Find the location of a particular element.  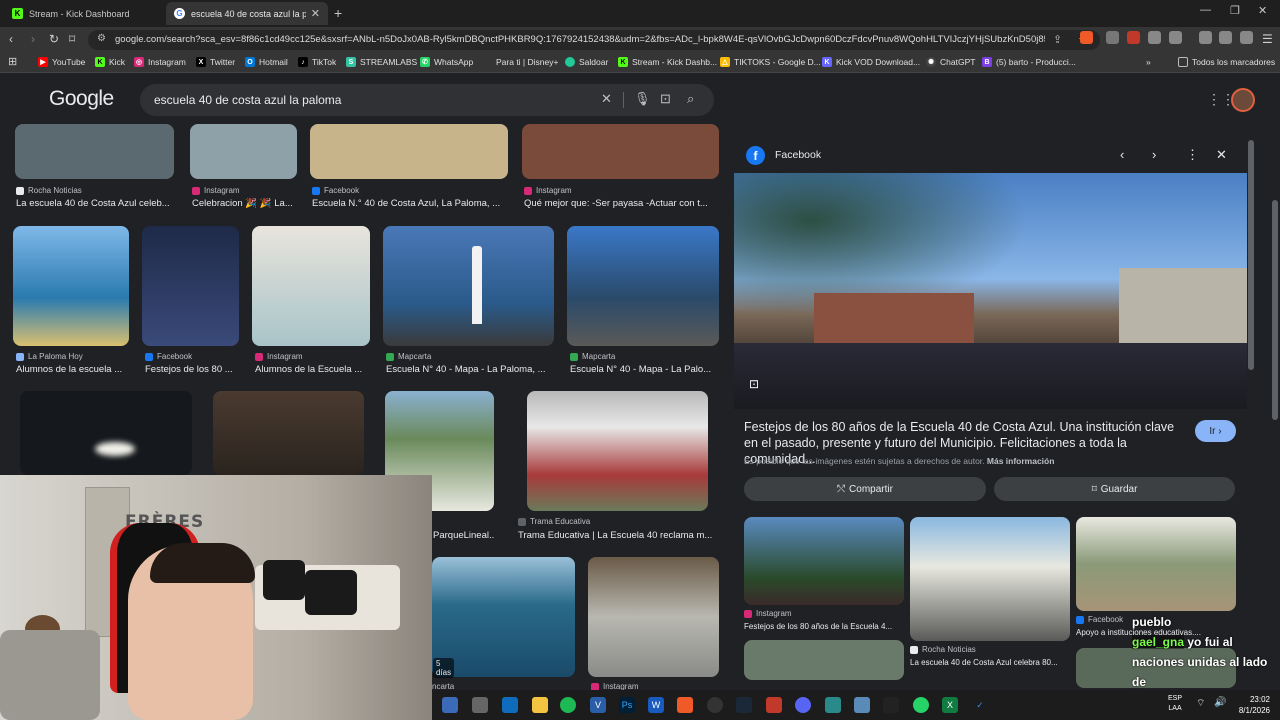

volume-icon: 🔊 is located at coordinates (1220, 702).